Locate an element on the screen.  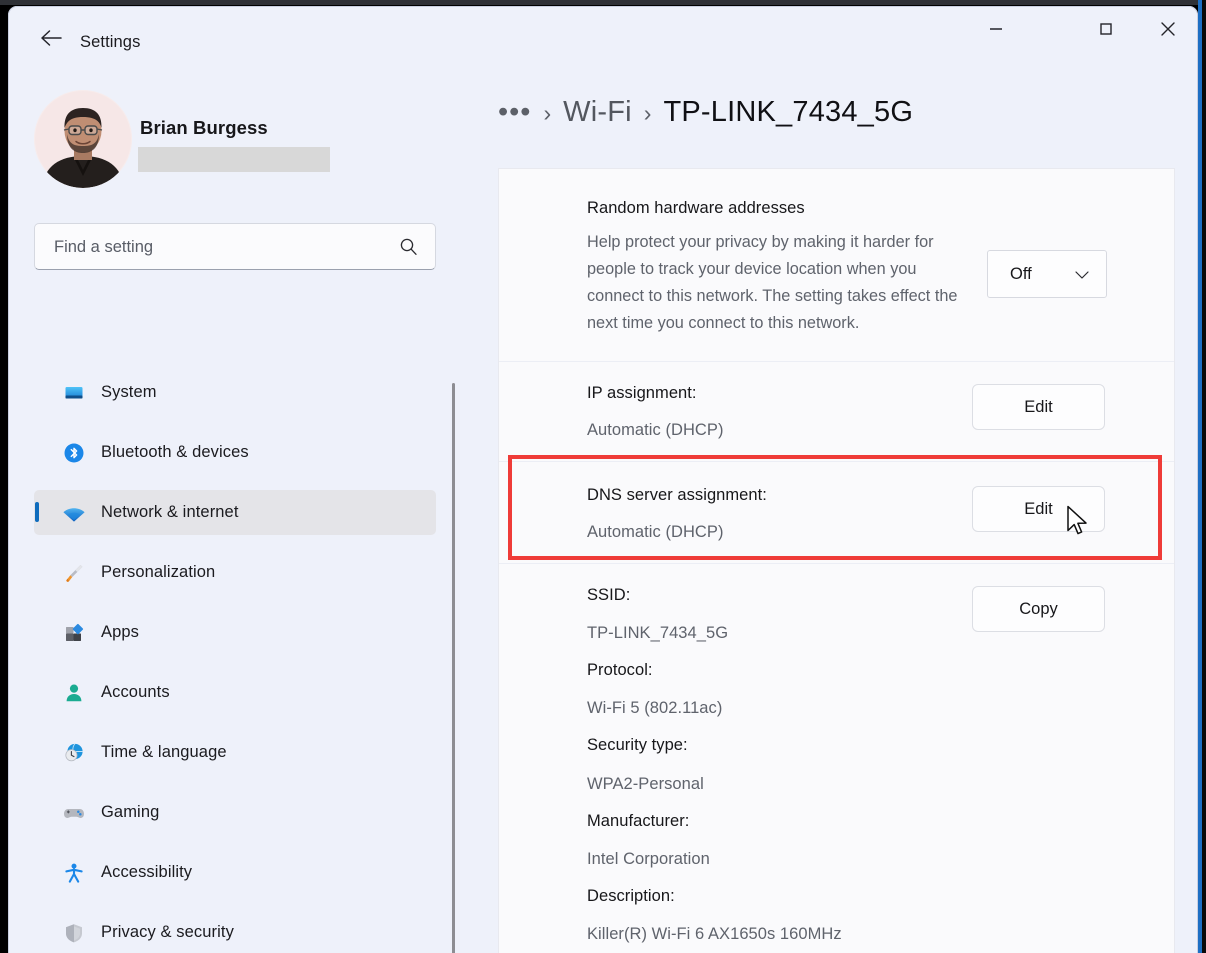
breadcrumb-overflow-button: ••• is located at coordinates (514, 112).